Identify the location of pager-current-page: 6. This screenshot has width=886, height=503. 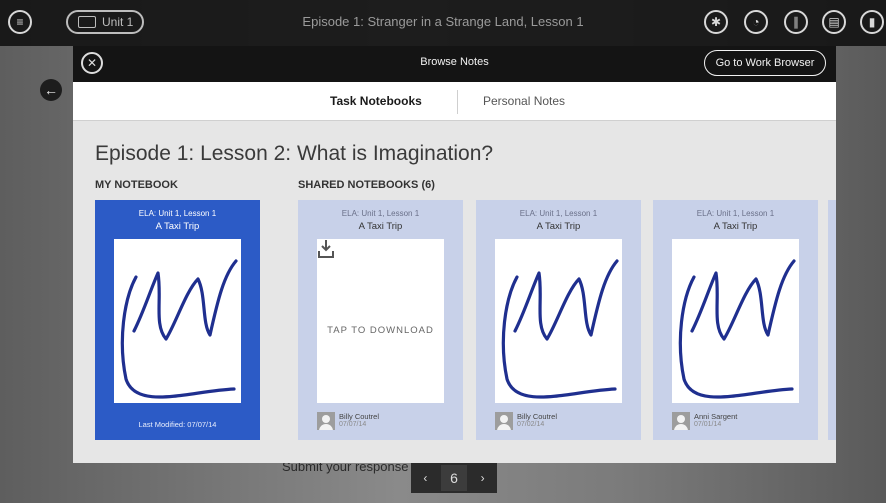
(453, 478).